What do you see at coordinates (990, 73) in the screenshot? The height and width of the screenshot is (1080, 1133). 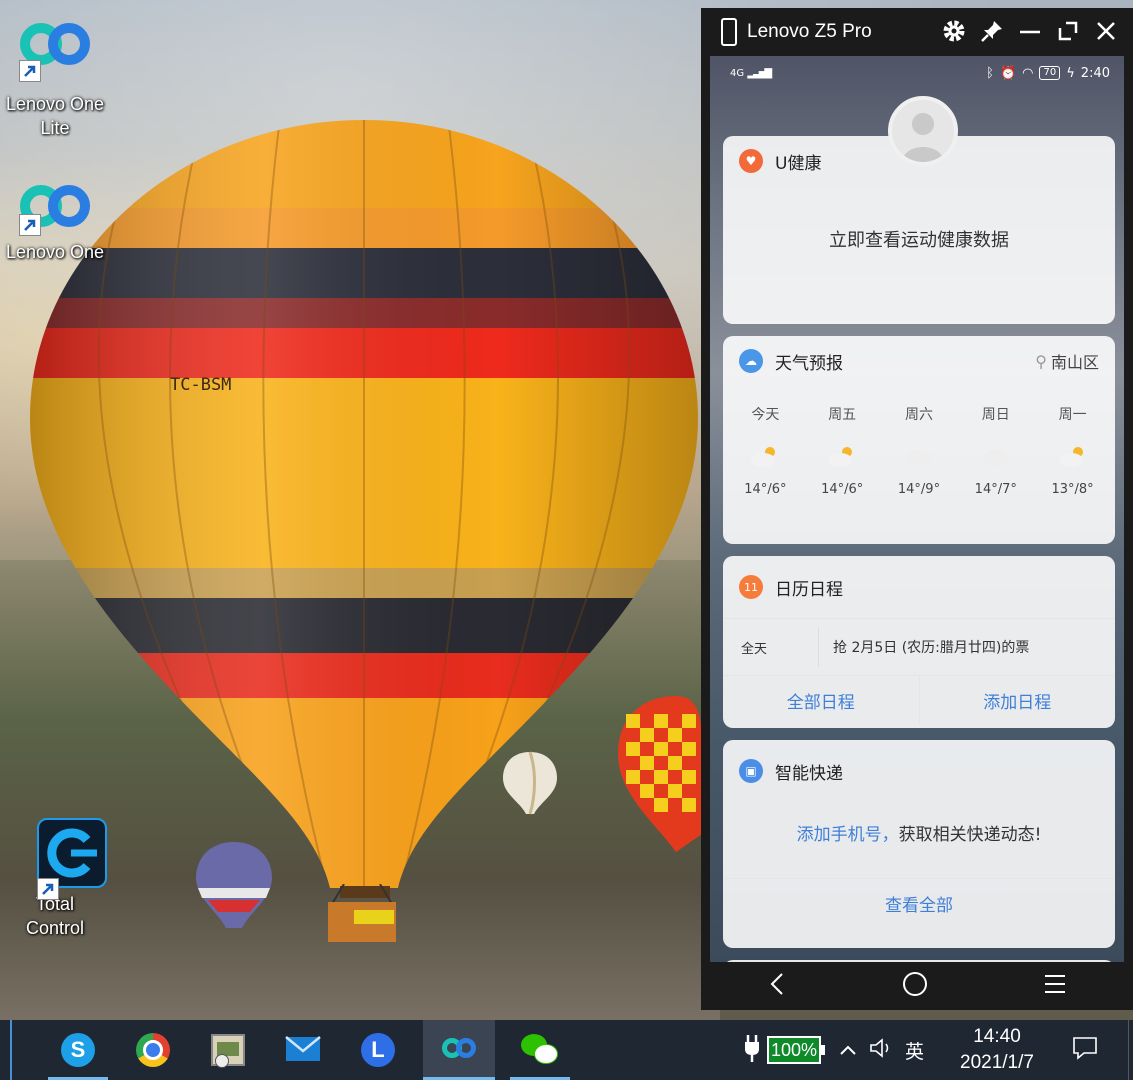 I see `bluetooth-icon: ᛒ` at bounding box center [990, 73].